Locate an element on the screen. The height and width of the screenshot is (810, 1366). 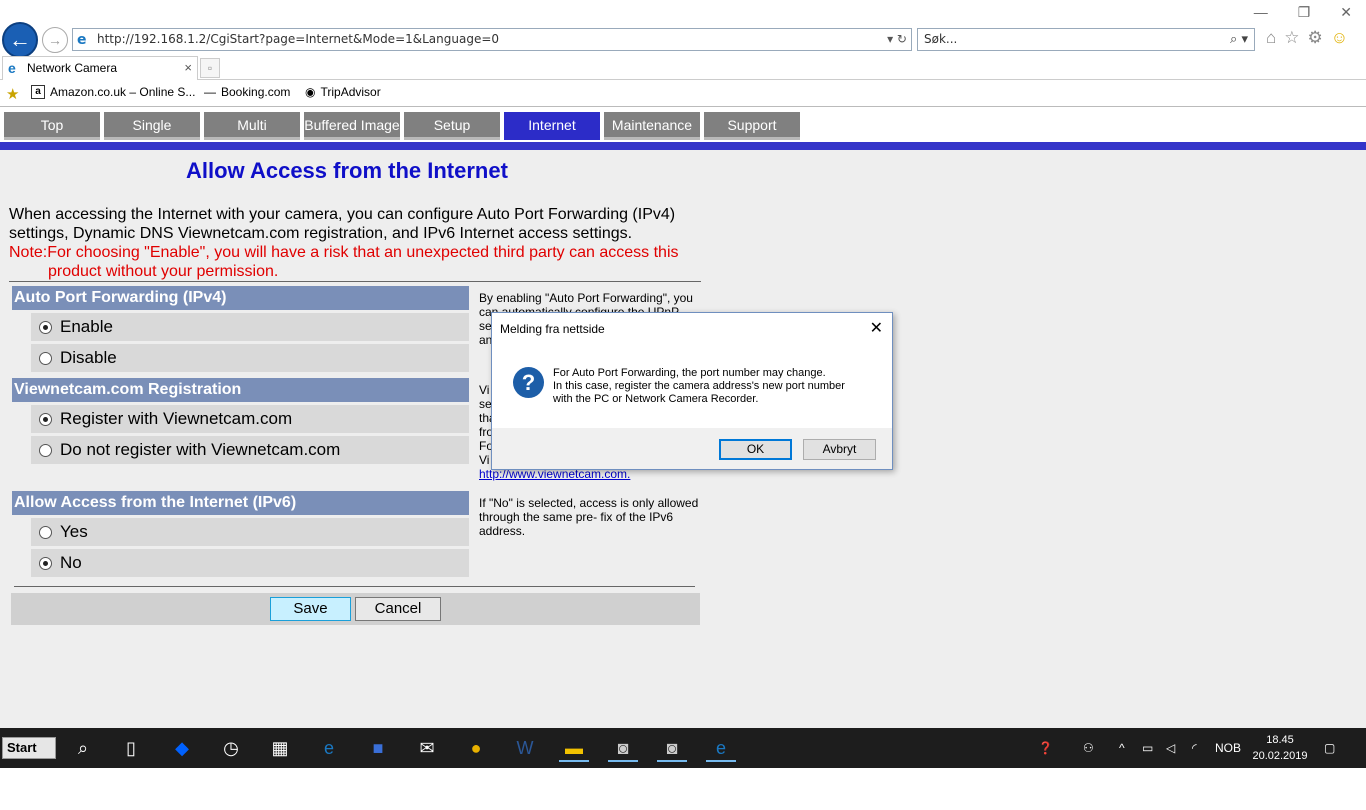
volume-icon: ◁ is located at coordinates (1170, 748).